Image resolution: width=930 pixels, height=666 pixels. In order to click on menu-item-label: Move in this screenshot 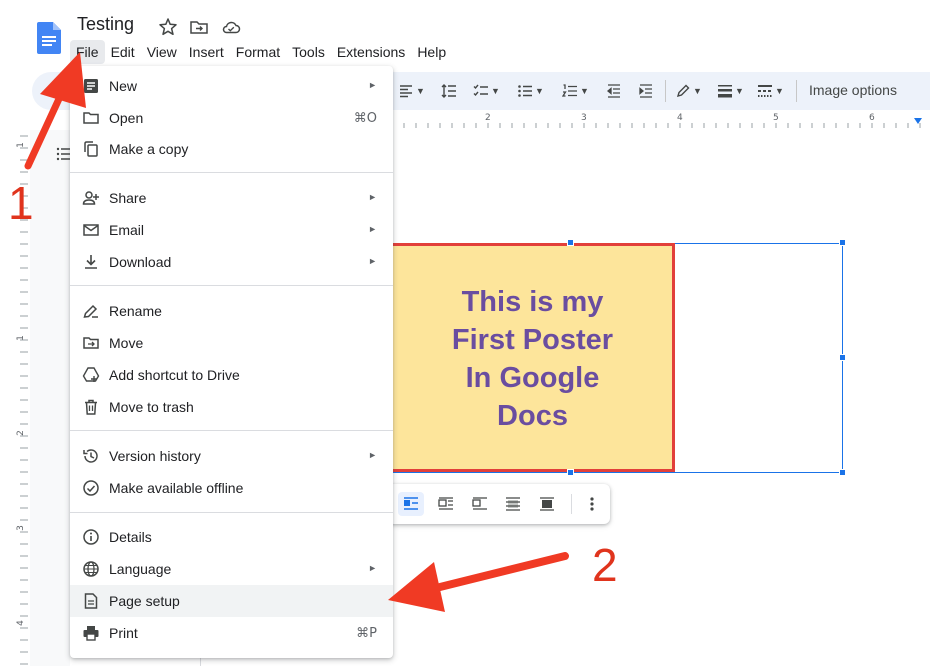, I will do `click(126, 343)`.